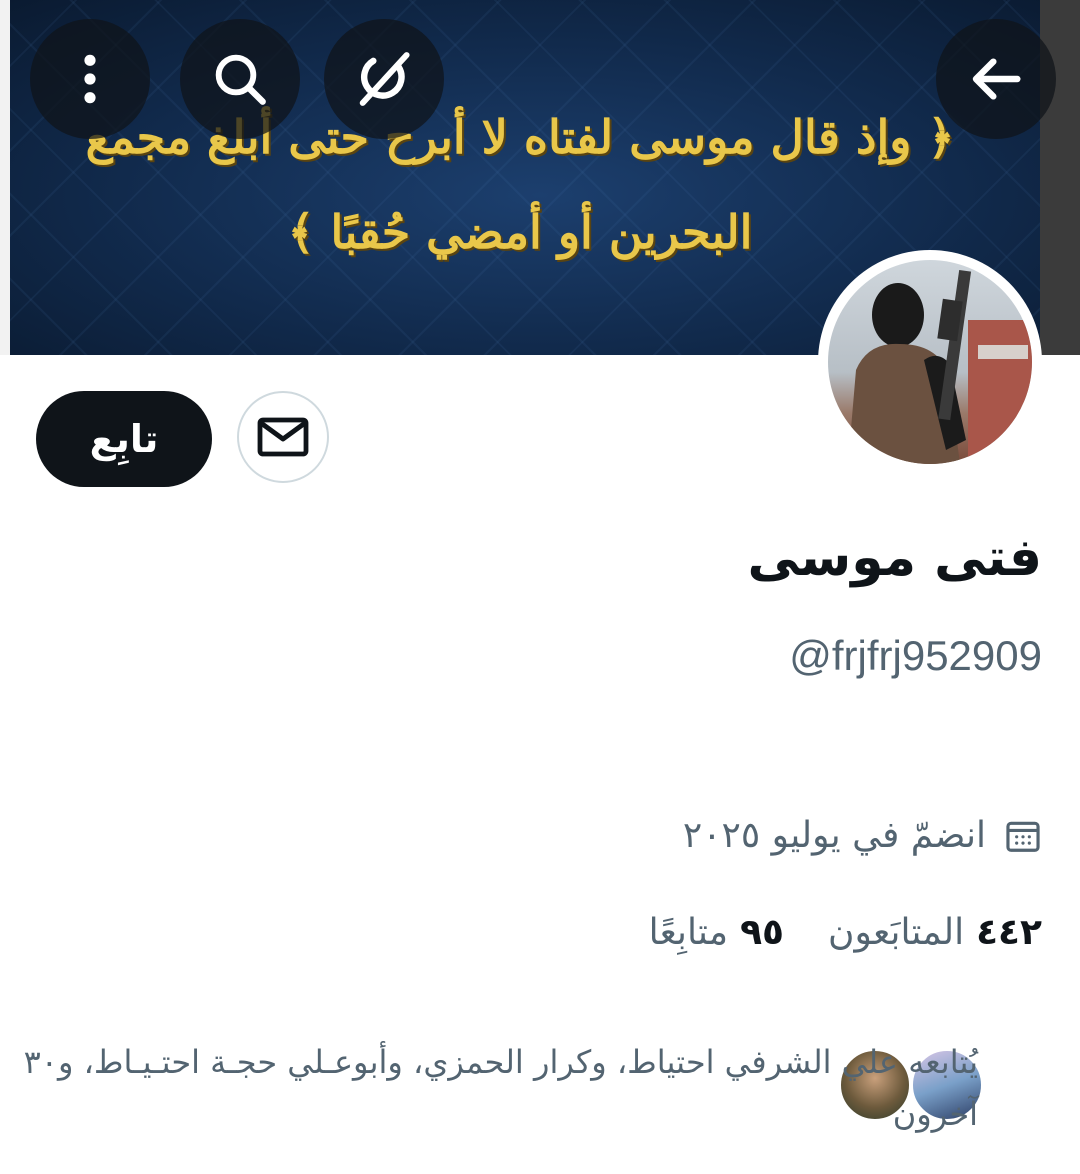 The width and height of the screenshot is (1080, 1174). I want to click on search-button, so click(240, 79).